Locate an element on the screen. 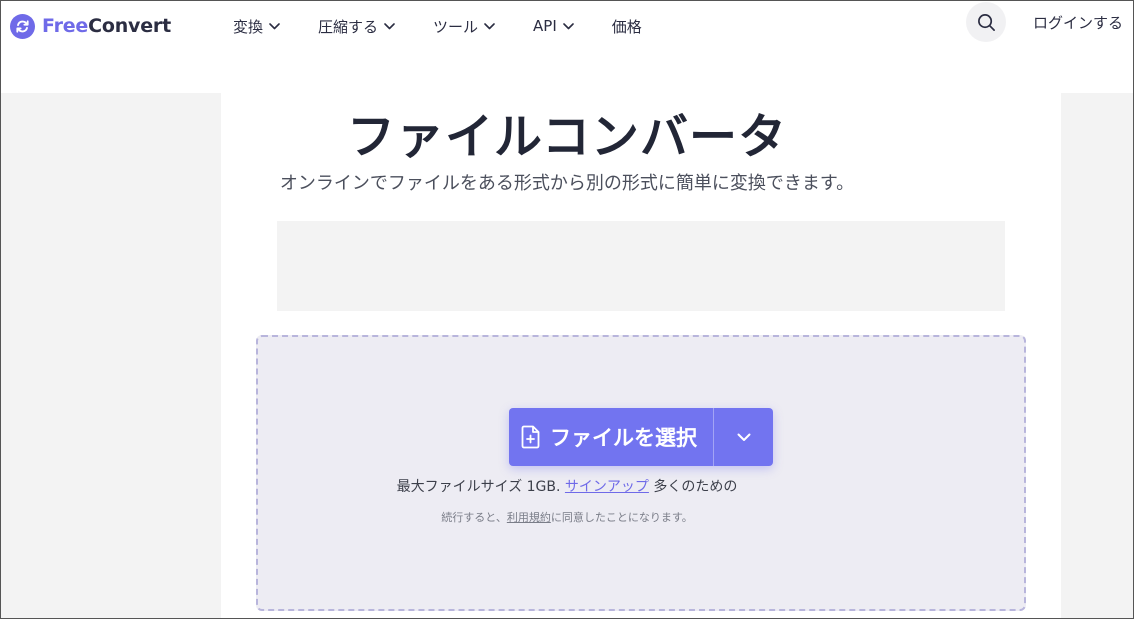 This screenshot has width=1134, height=619. search-icon is located at coordinates (986, 22).